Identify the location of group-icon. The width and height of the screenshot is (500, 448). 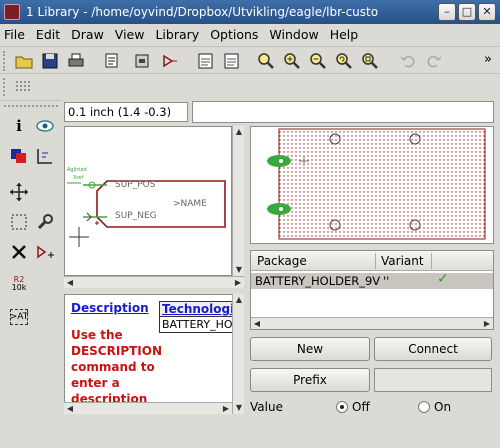
(19, 222).